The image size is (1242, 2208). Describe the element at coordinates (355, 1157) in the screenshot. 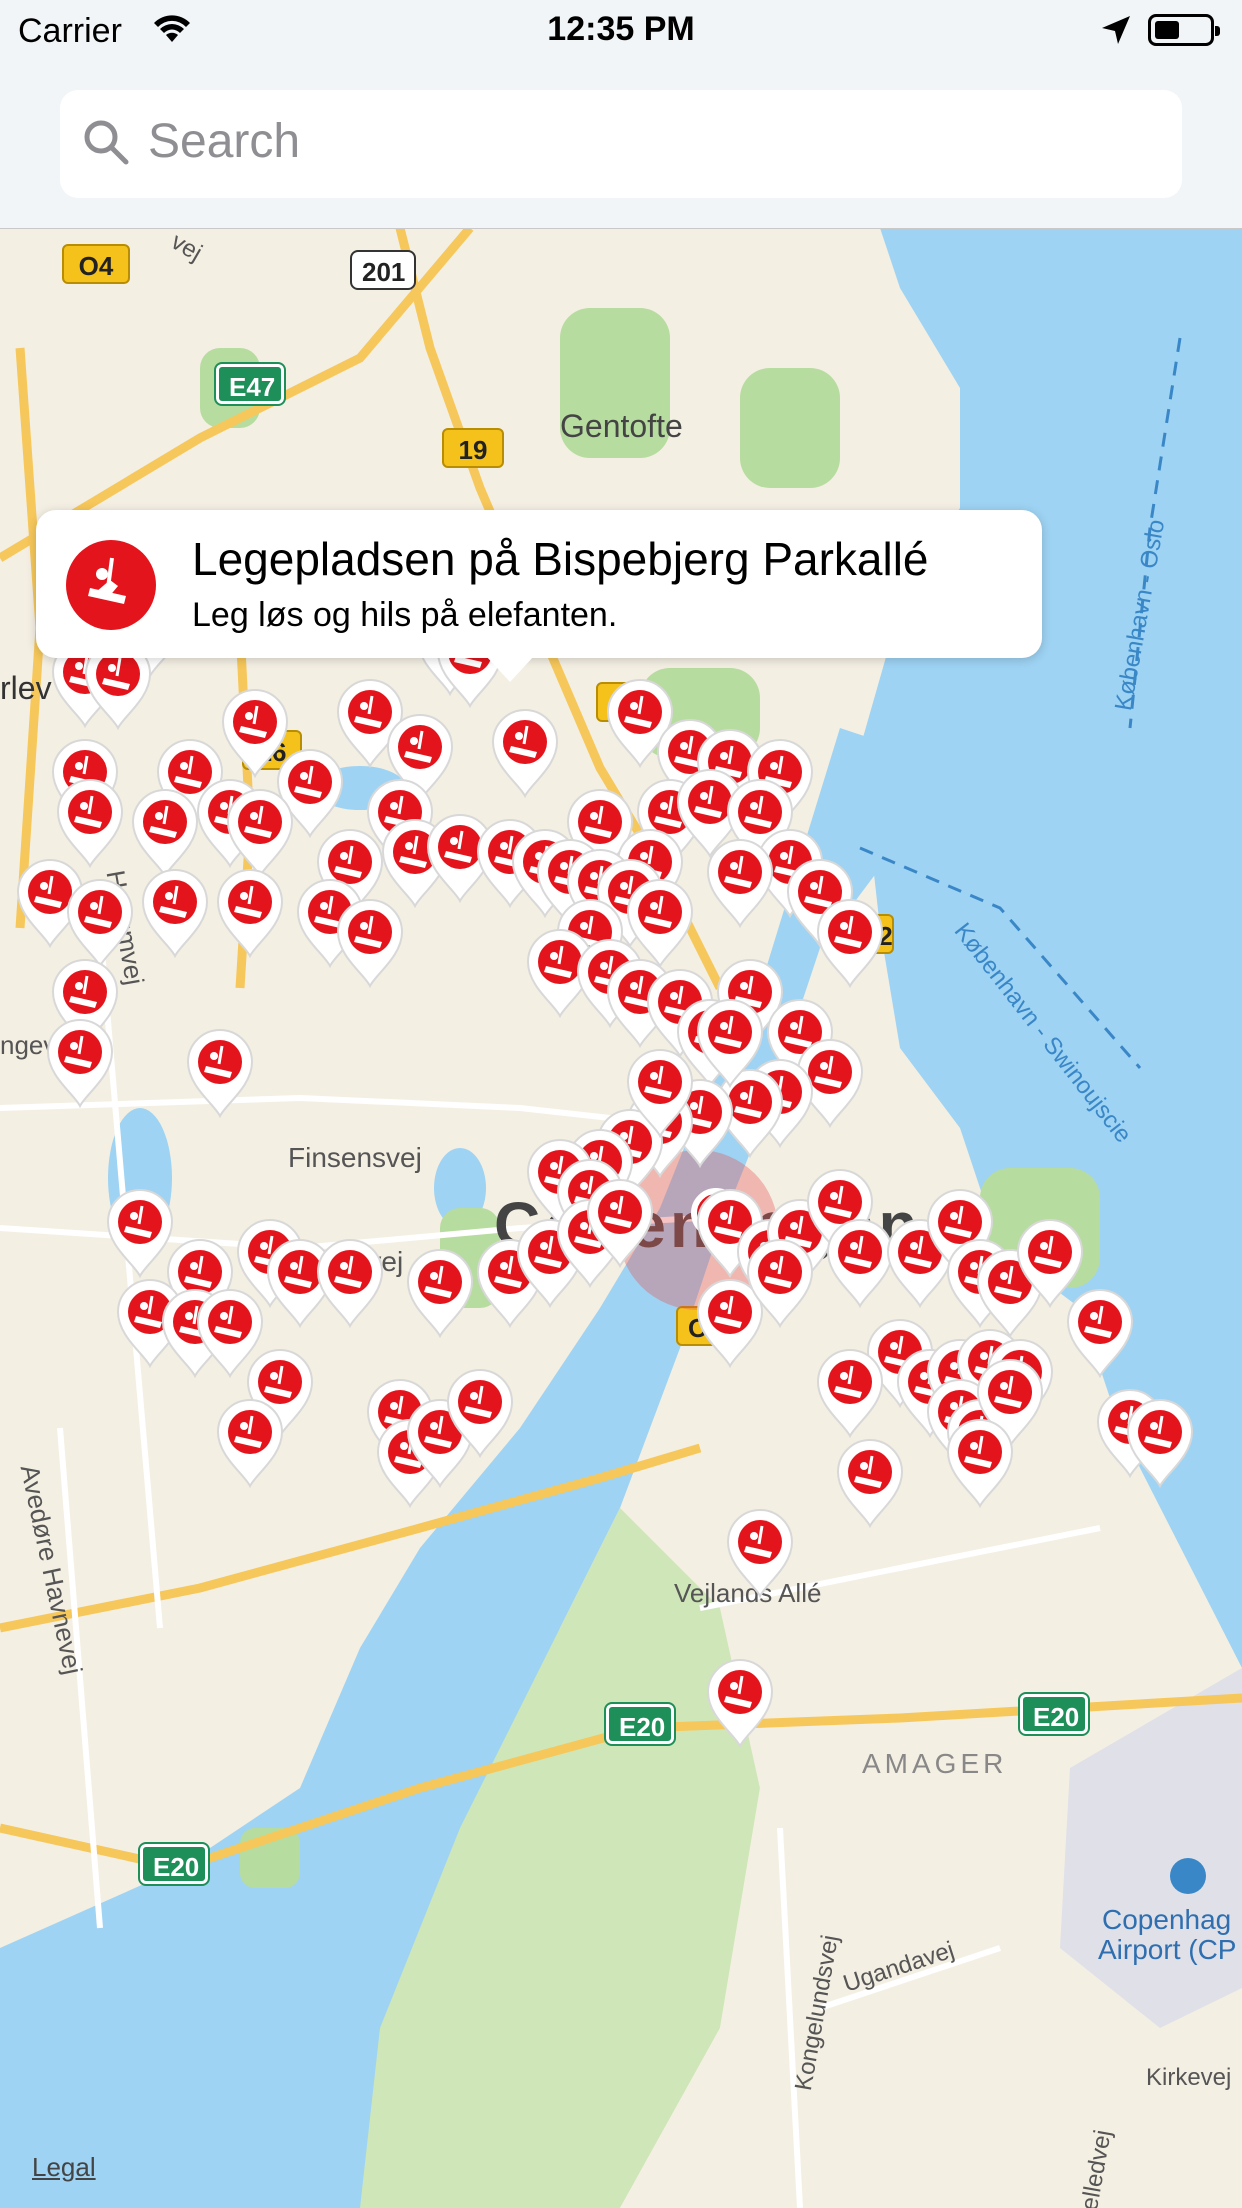

I see `street-label-finsensvej: Finsensvej` at that location.